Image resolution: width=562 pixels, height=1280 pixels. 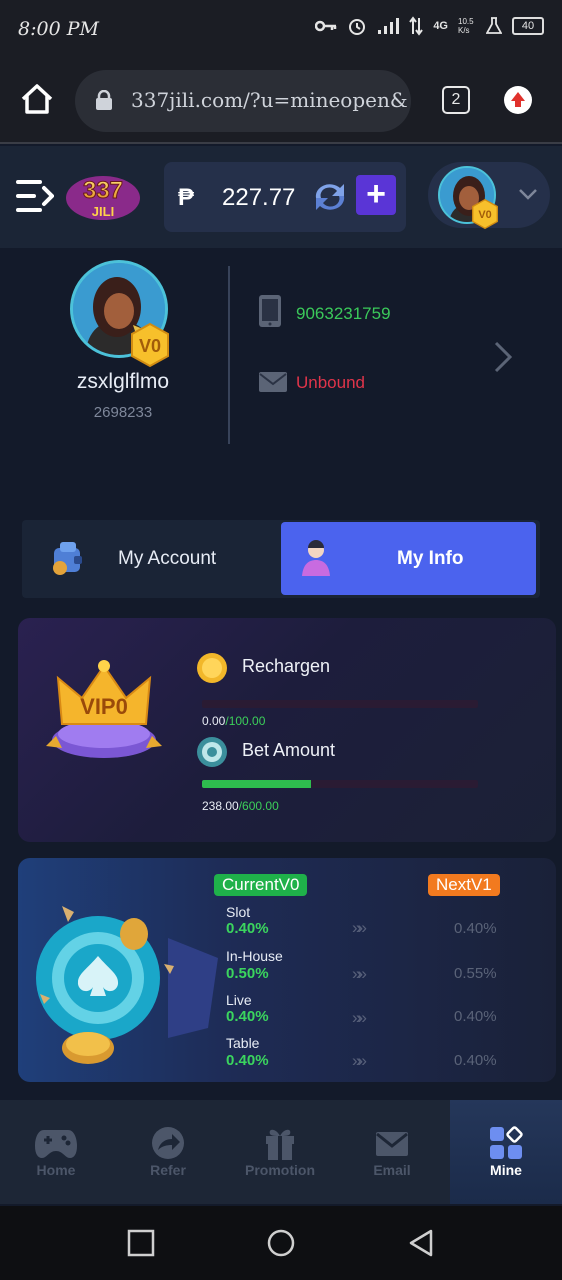 I want to click on nav-home: Home, so click(x=56, y=1152).